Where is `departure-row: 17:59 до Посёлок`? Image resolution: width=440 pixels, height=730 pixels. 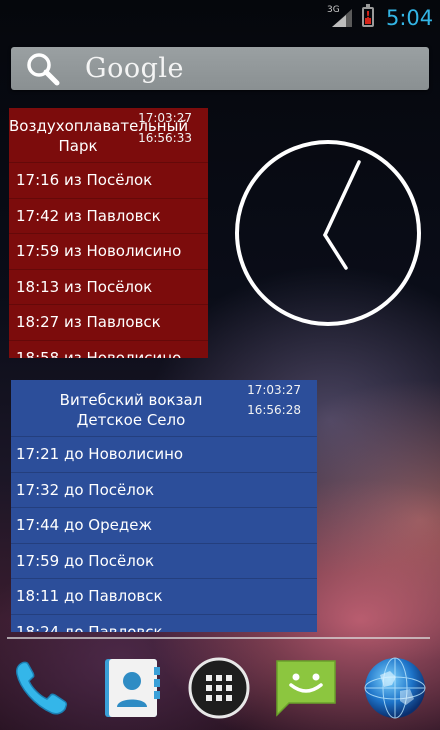 departure-row: 17:59 до Посёлок is located at coordinates (164, 560).